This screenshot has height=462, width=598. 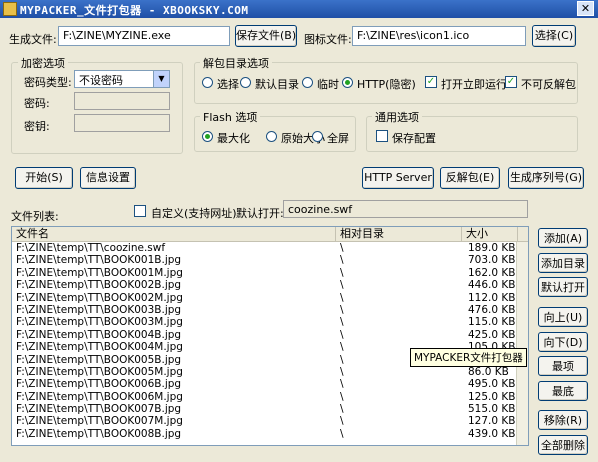 What do you see at coordinates (563, 287) in the screenshot?
I see `default-open-button: 默认打开` at bounding box center [563, 287].